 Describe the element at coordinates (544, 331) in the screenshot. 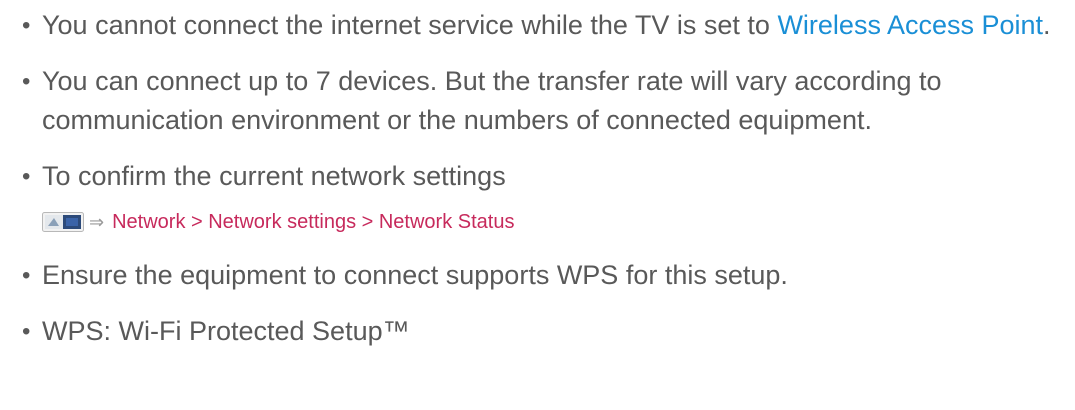

I see `list-item: • WPS: Wi-Fi Protected Setup™` at that location.